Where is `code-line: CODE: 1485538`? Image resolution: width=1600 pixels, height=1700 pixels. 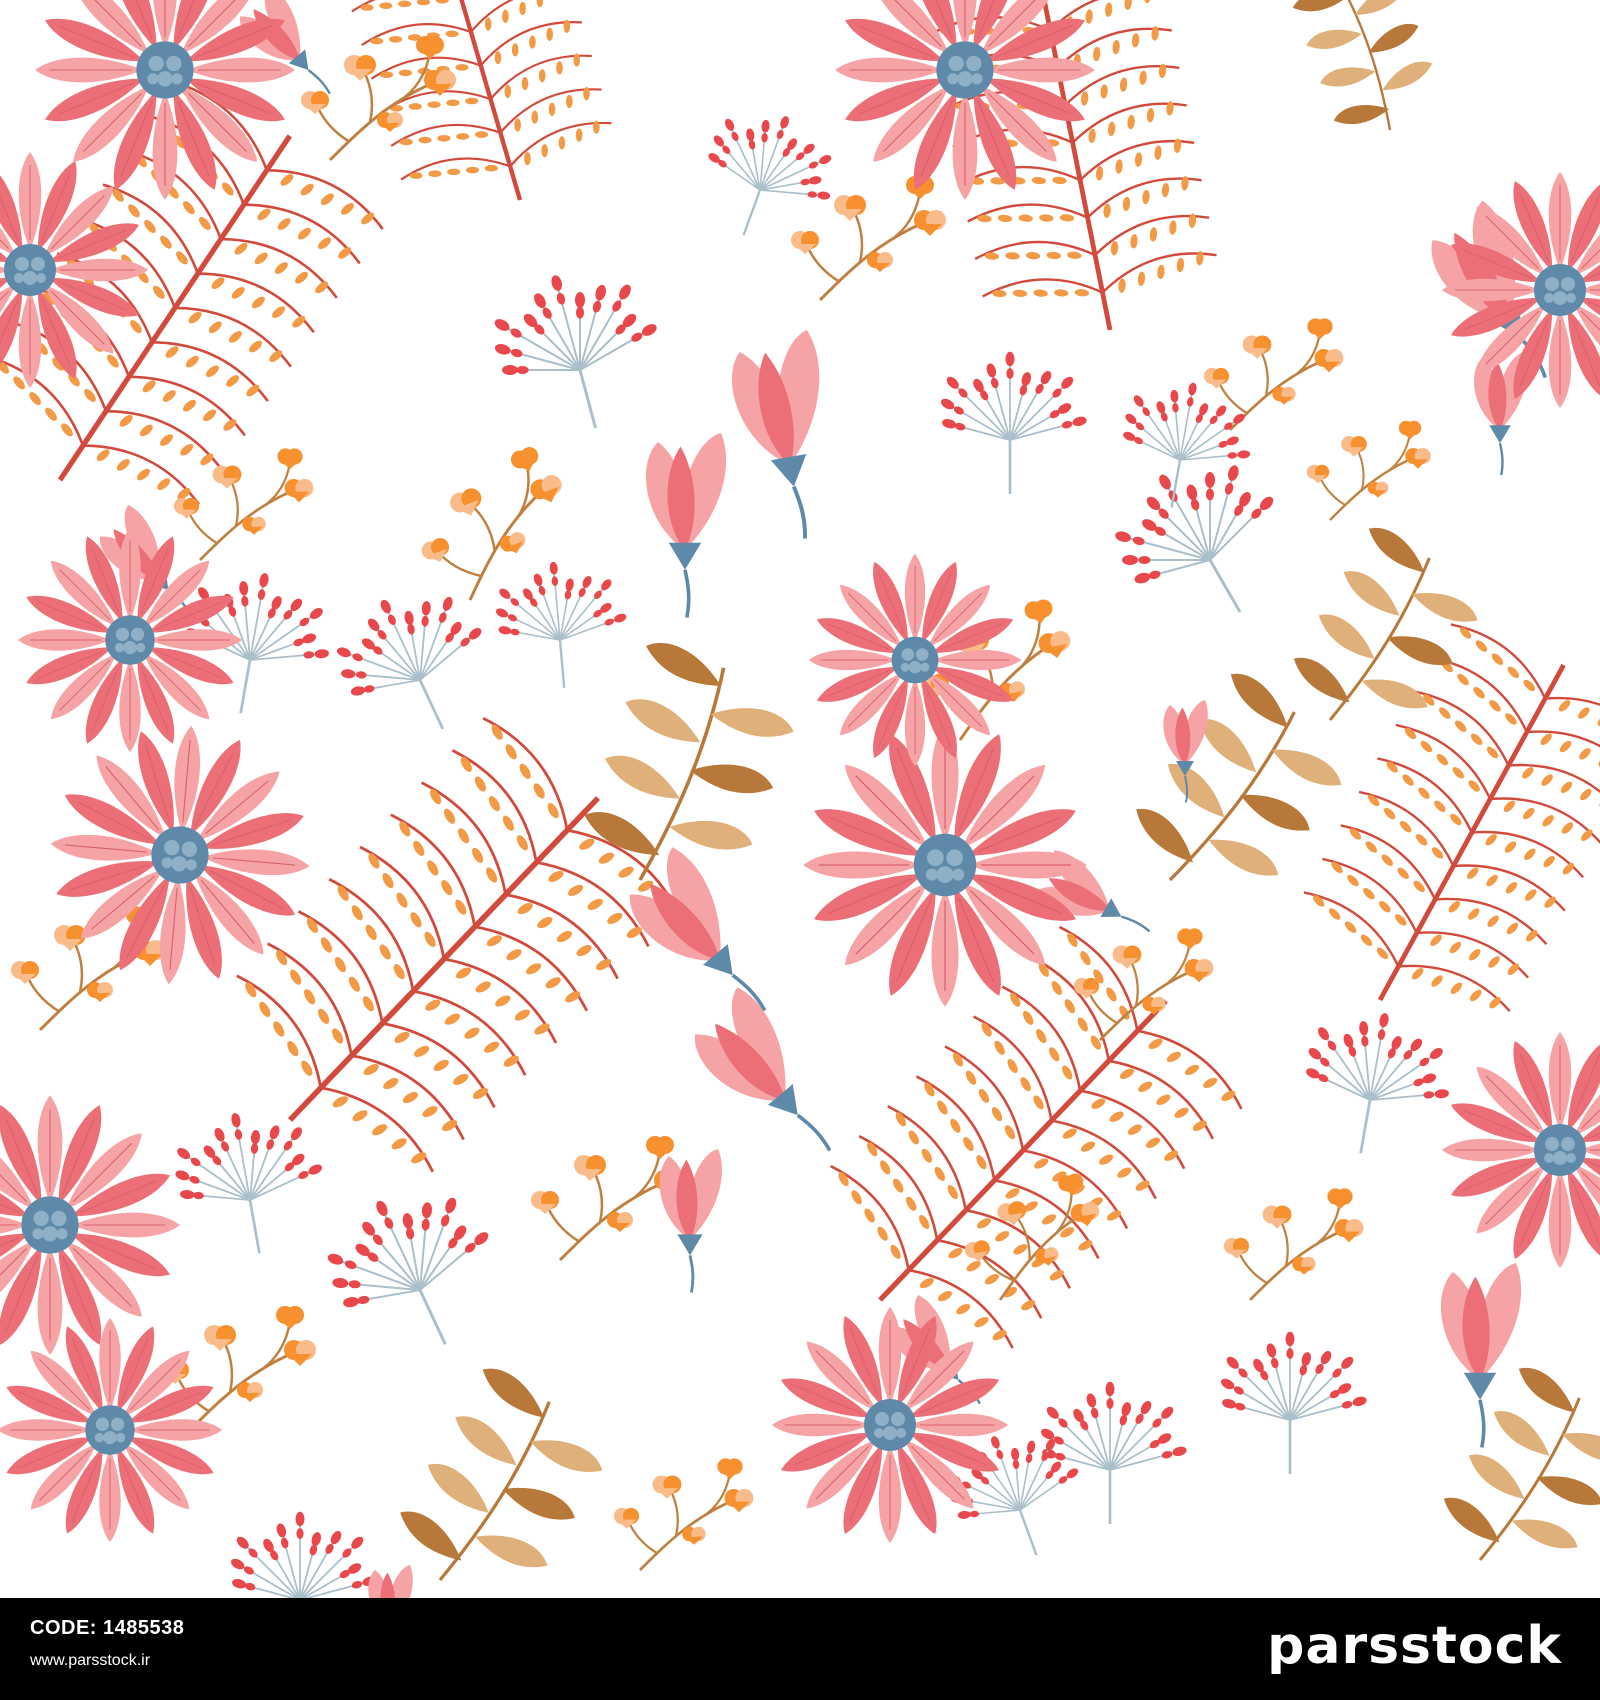 code-line: CODE: 1485538 is located at coordinates (107, 1628).